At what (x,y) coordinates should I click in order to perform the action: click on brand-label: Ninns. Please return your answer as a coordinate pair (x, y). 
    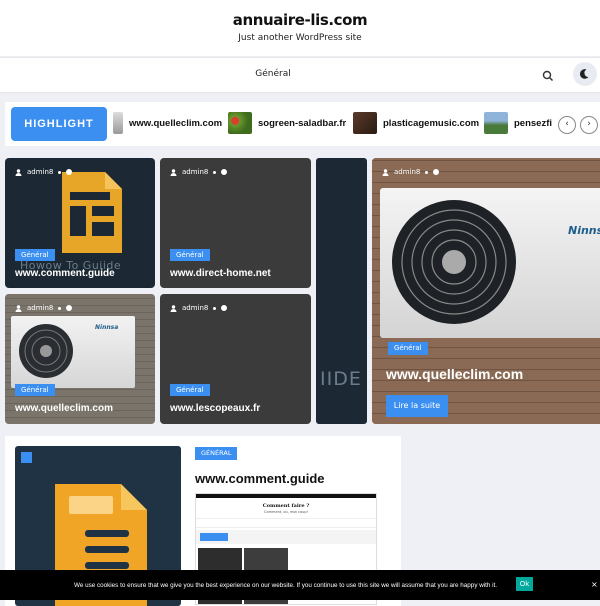
    Looking at the image, I should click on (584, 230).